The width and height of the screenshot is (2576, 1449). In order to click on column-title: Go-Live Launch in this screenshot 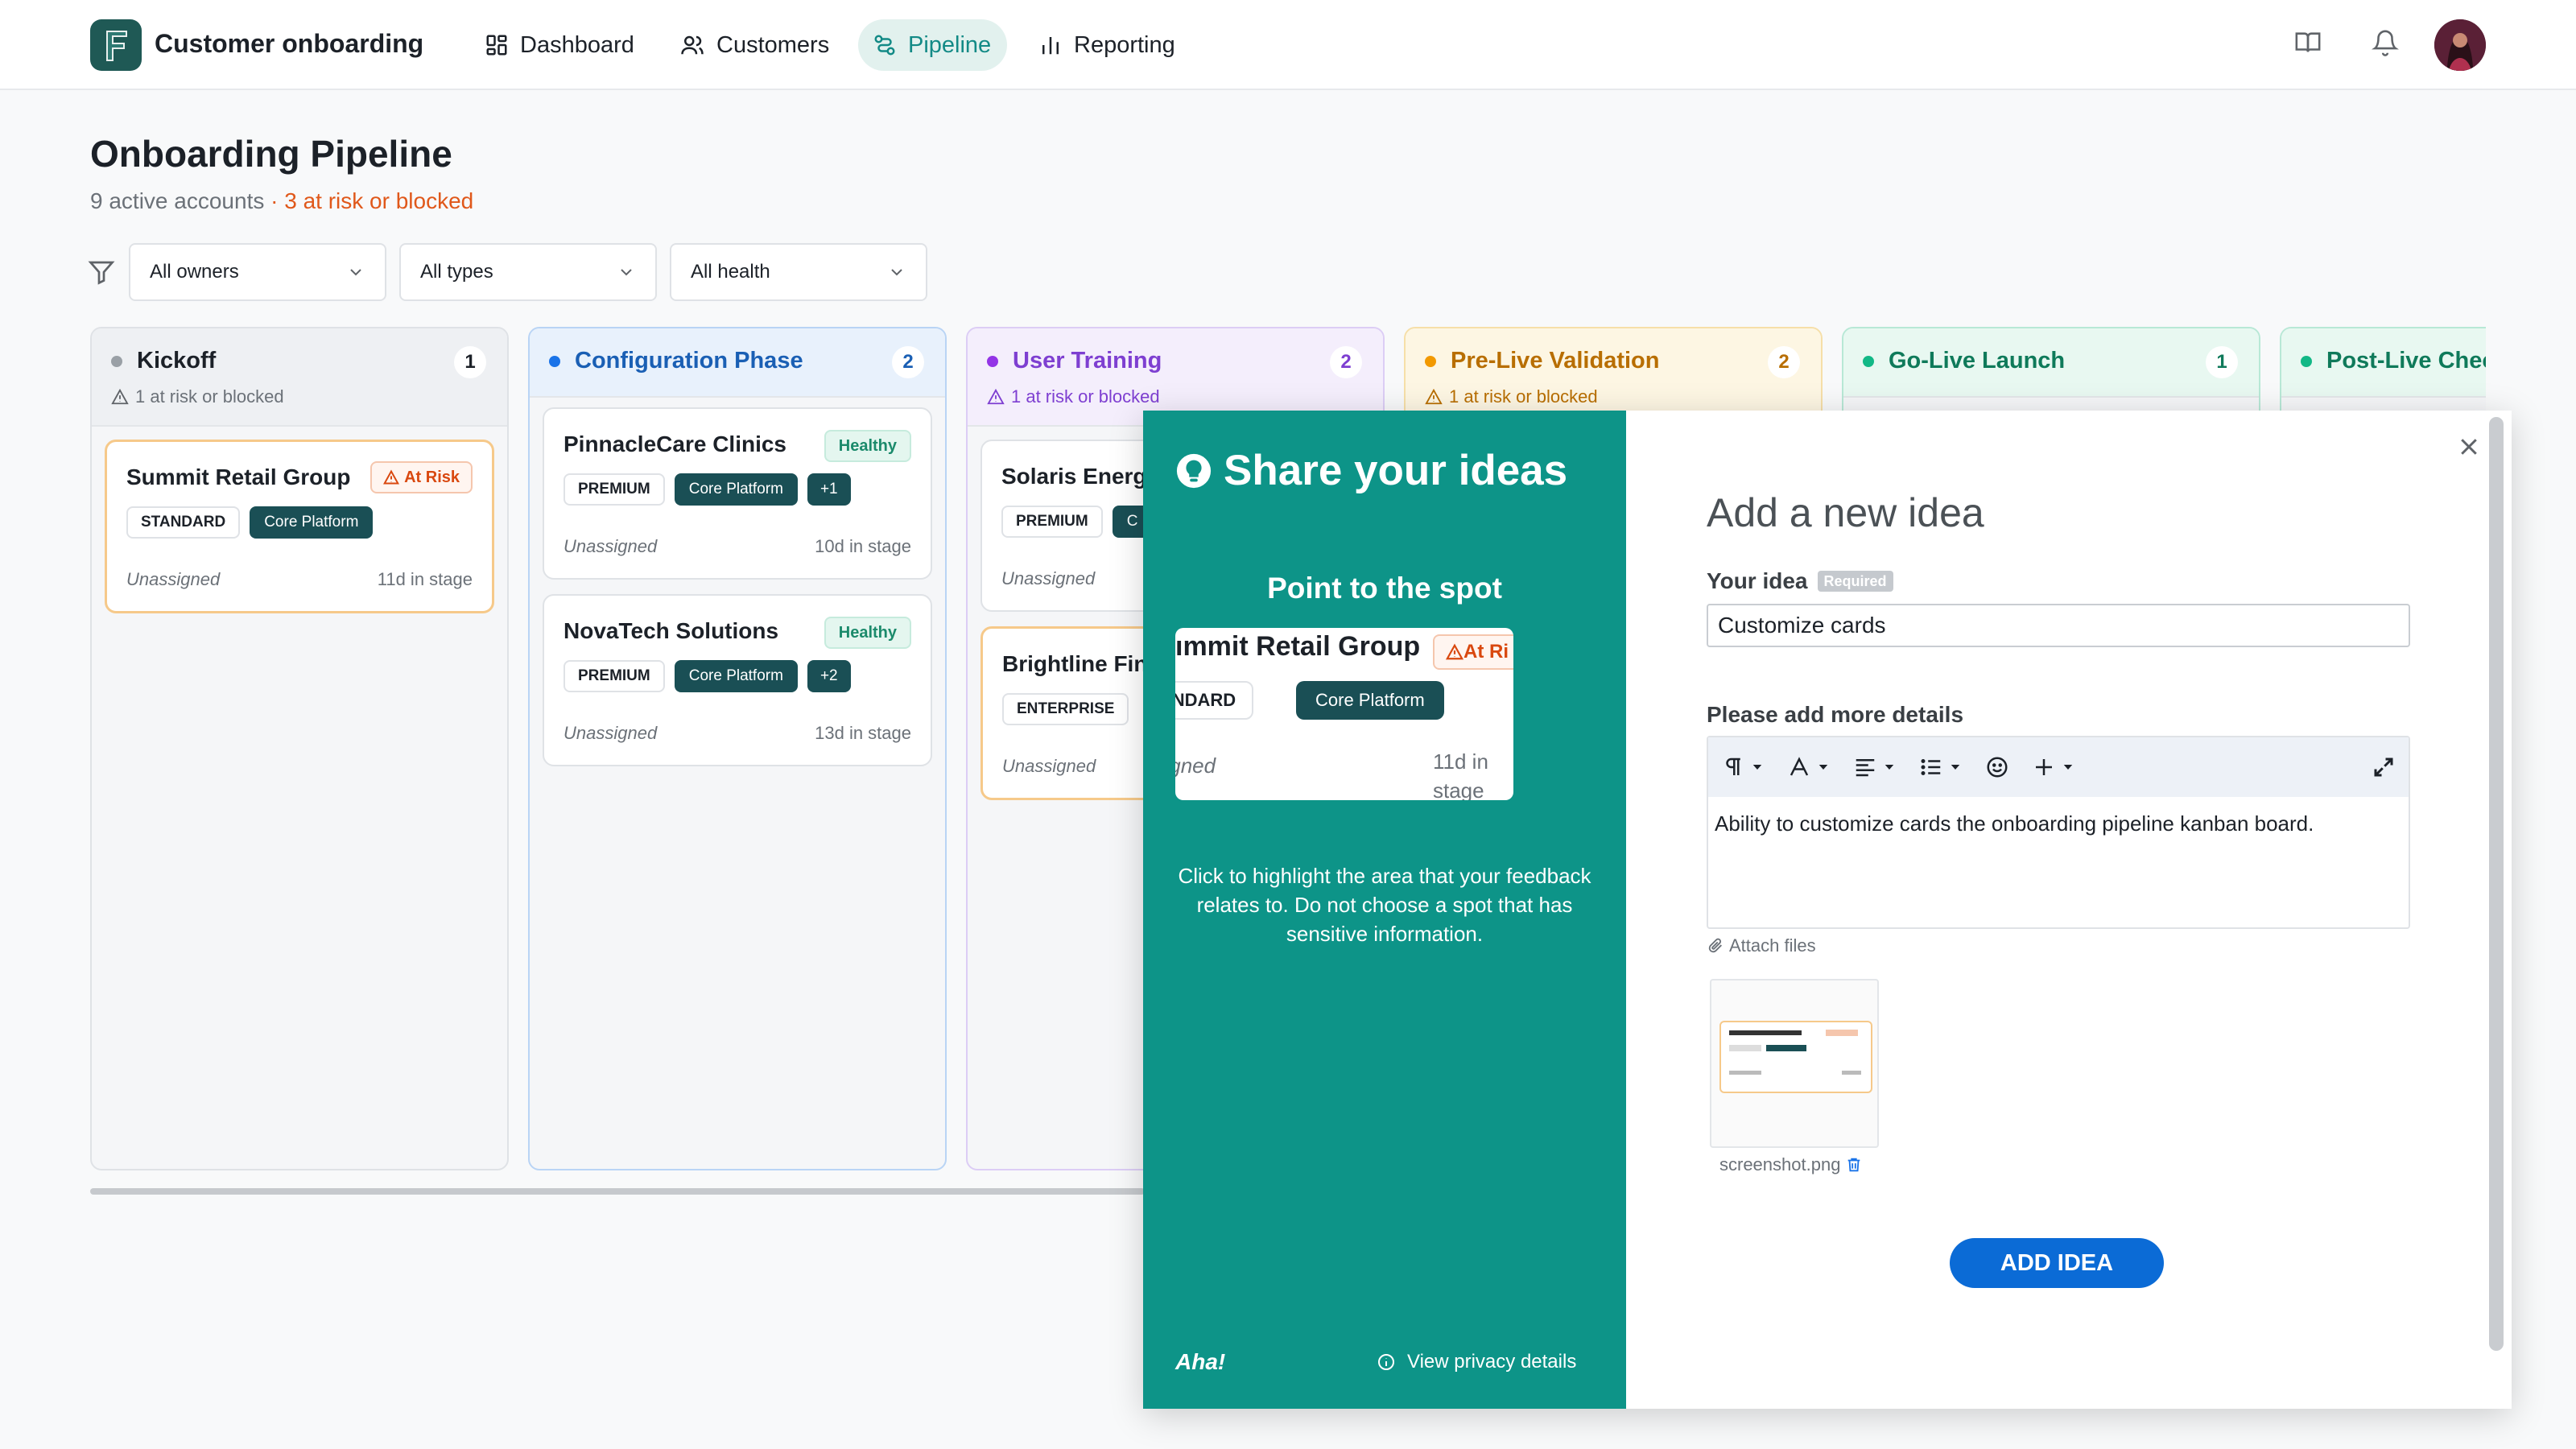, I will do `click(1964, 361)`.